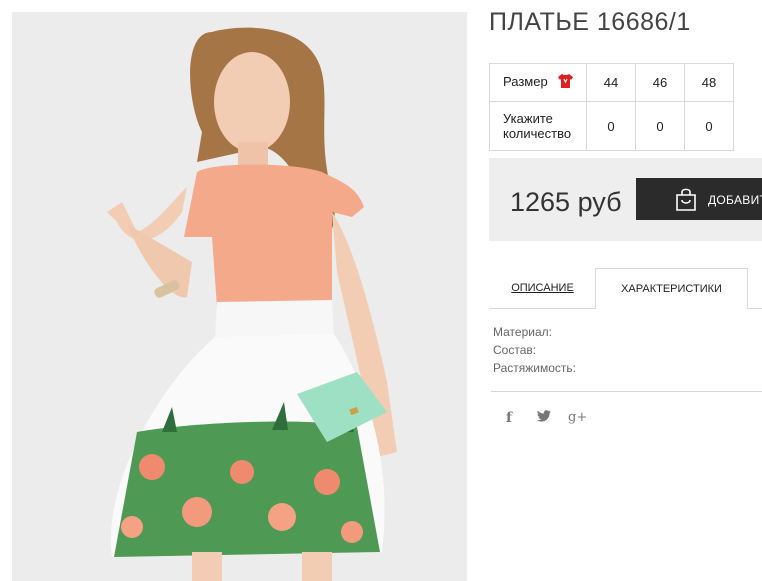  What do you see at coordinates (660, 82) in the screenshot?
I see `size-46: 46` at bounding box center [660, 82].